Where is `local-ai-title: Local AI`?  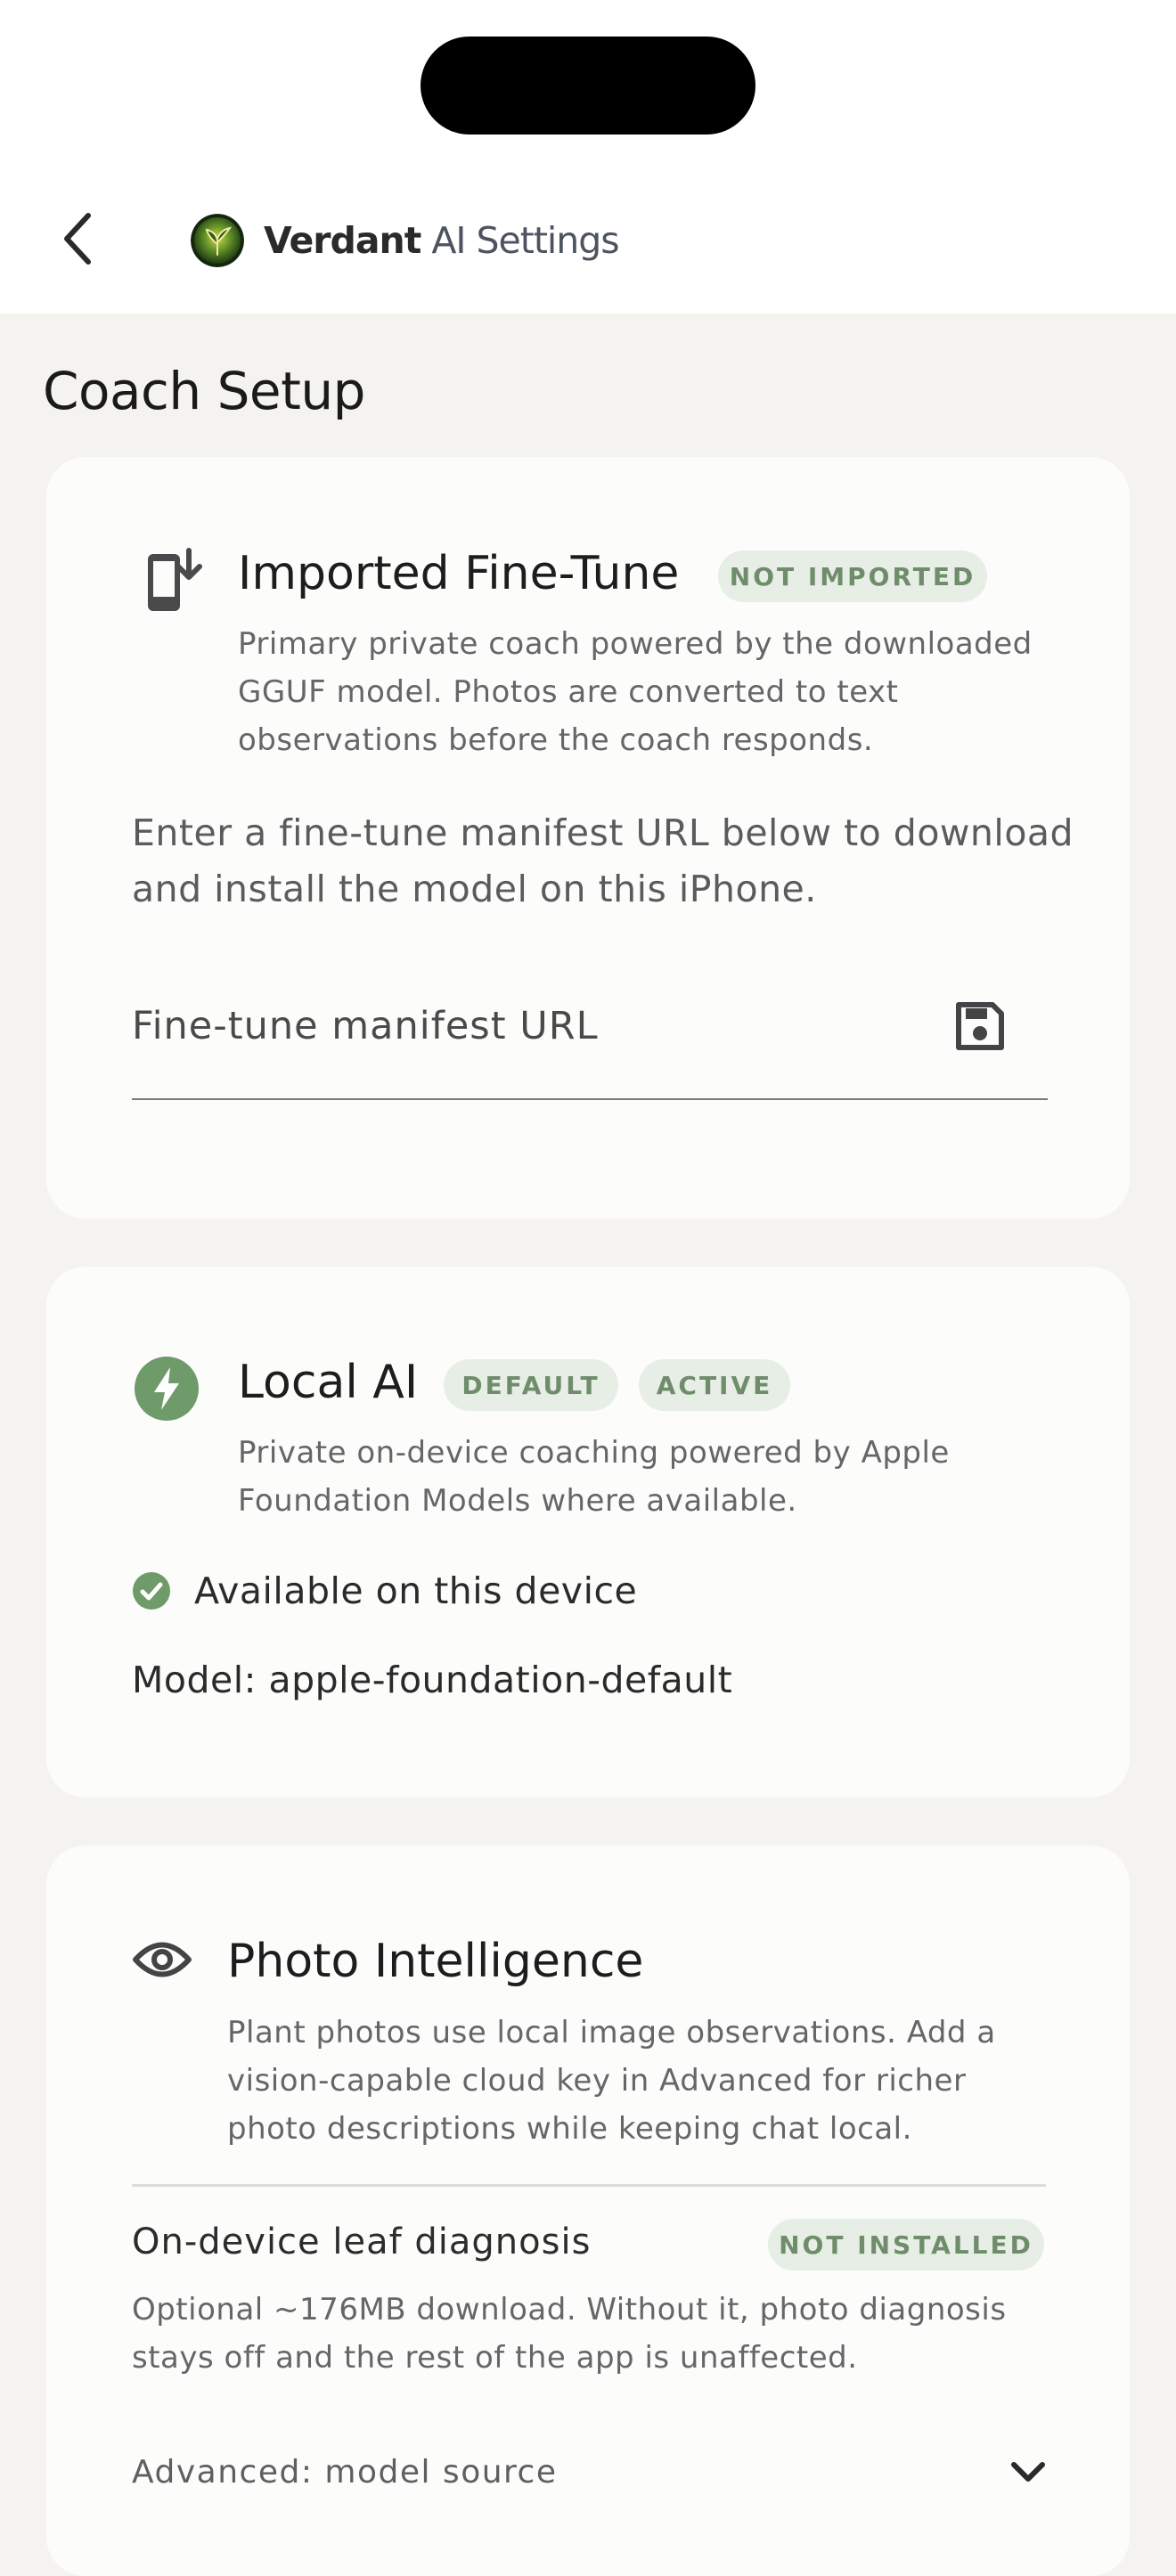
local-ai-title: Local AI is located at coordinates (328, 1383).